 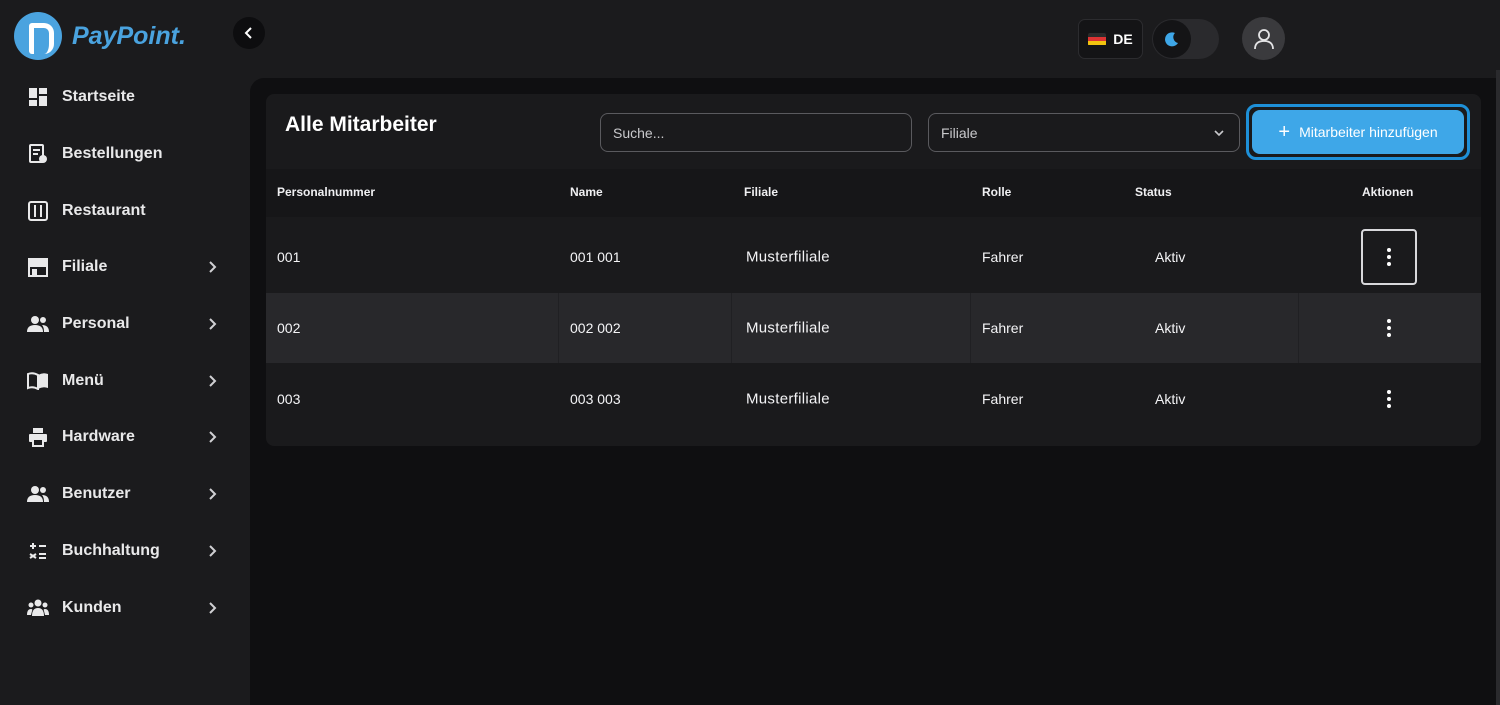 I want to click on sidebar-item-hardware: Hardware, so click(x=125, y=437).